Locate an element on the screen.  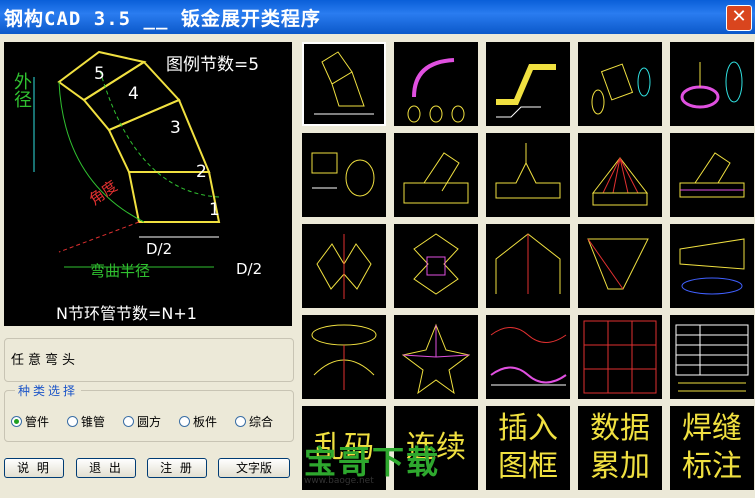
grid-icon is located at coordinates (620, 357).